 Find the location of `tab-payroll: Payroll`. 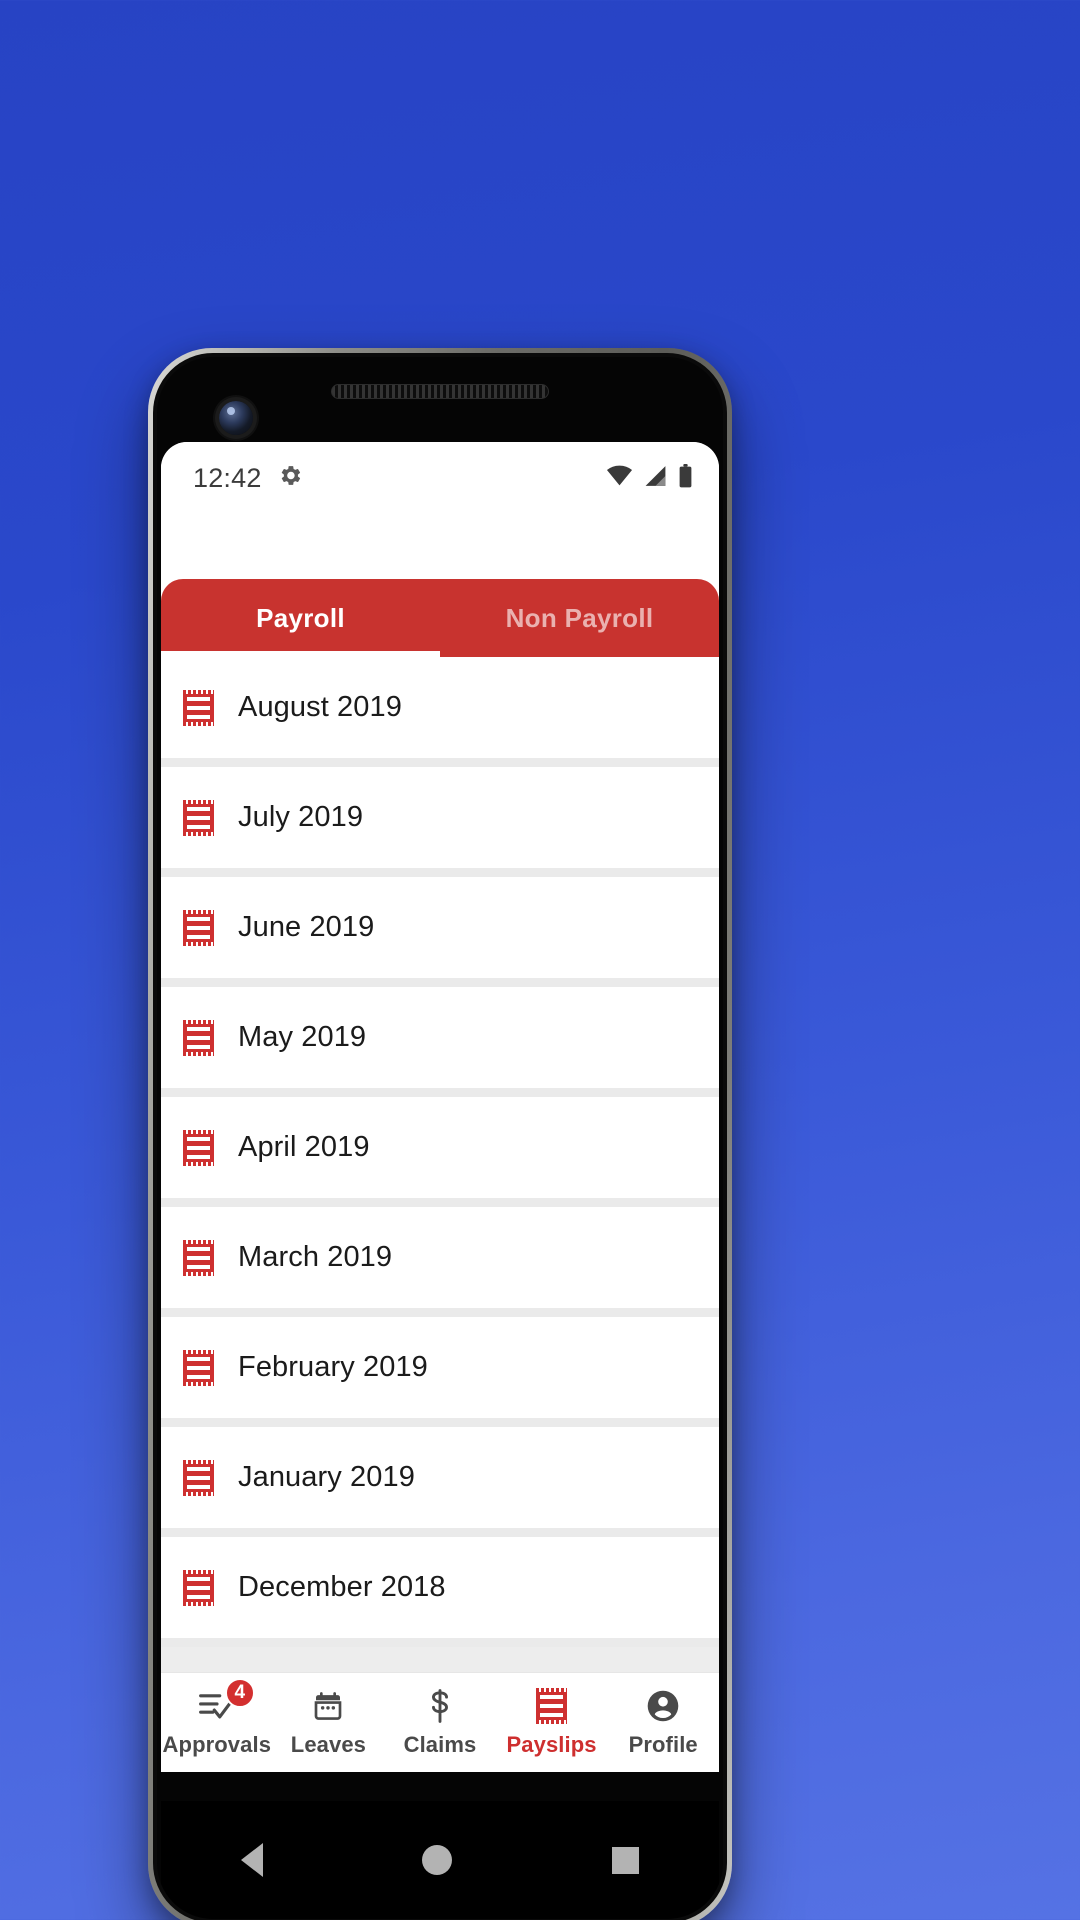

tab-payroll: Payroll is located at coordinates (300, 618).